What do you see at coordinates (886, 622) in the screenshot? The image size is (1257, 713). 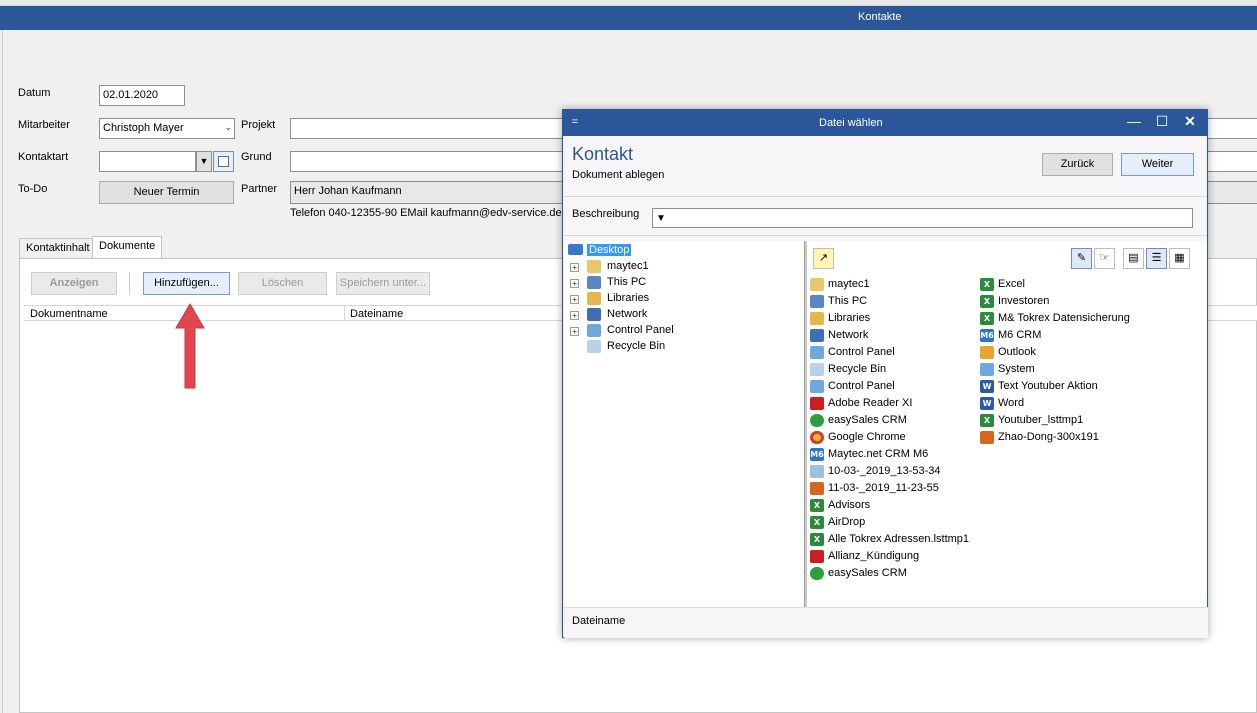 I see `dialog-footer: Dateiname` at bounding box center [886, 622].